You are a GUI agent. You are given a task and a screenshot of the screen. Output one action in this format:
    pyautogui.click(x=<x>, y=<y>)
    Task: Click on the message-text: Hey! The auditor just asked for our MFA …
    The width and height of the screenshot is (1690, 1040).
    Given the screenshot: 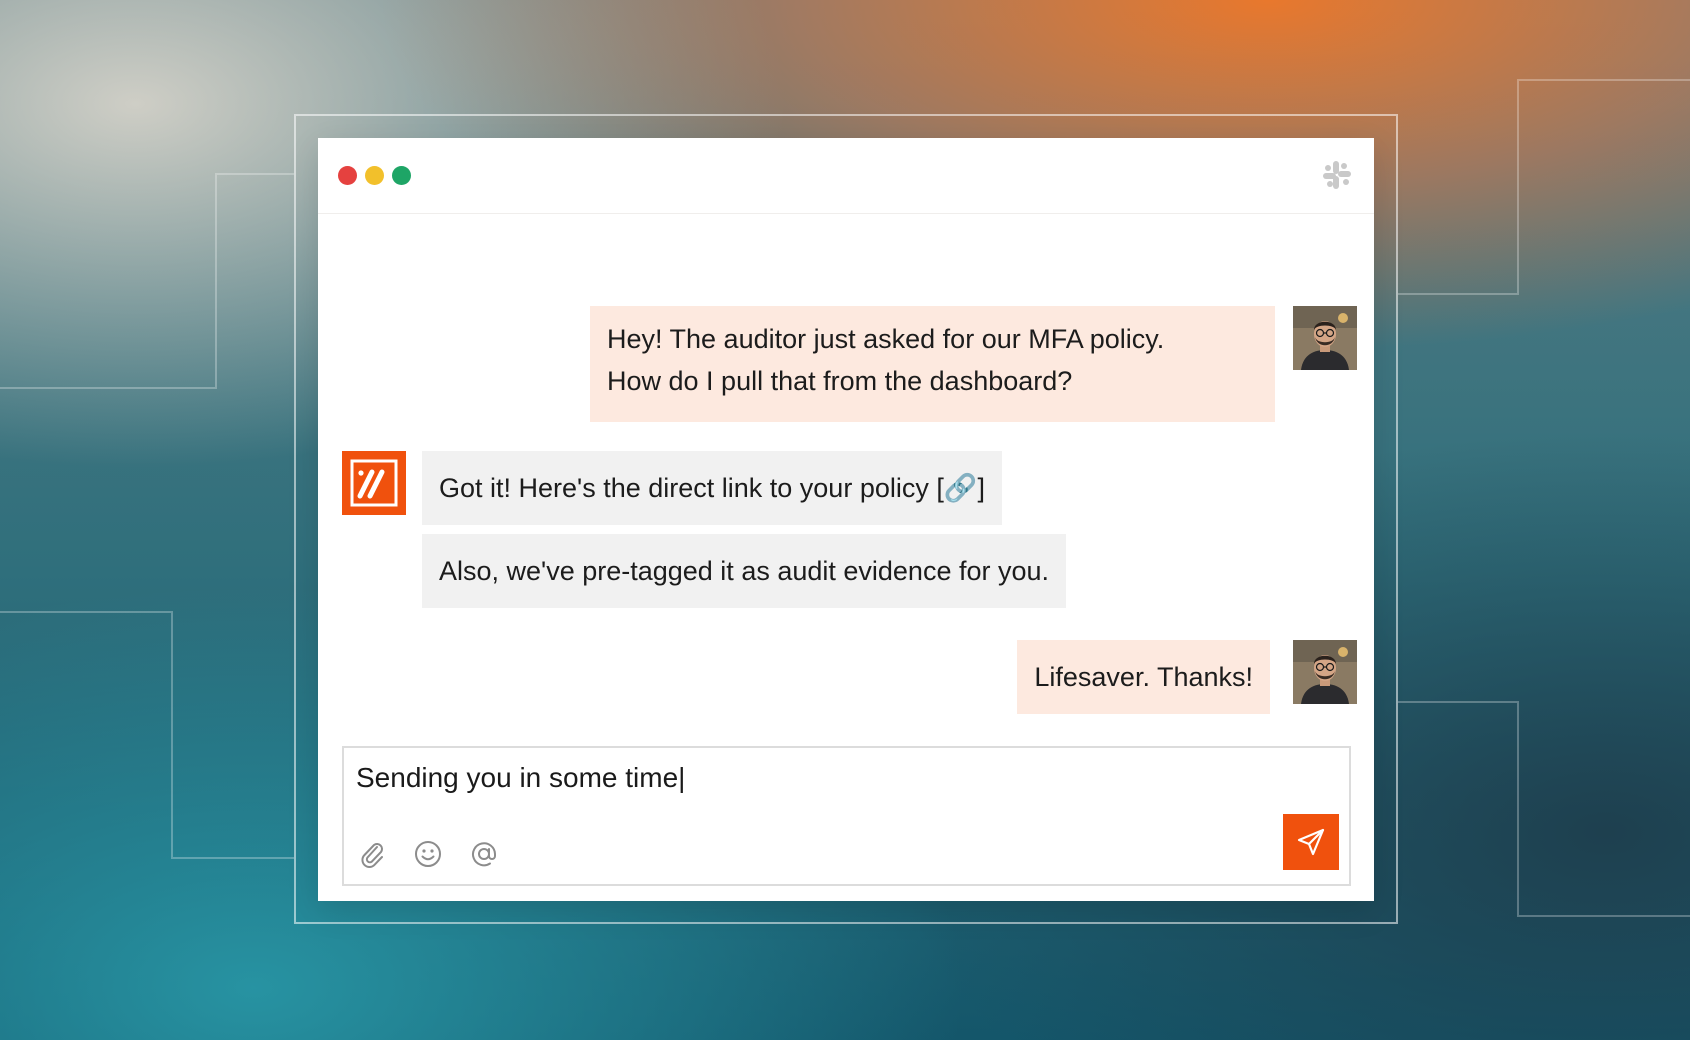 What is the action you would take?
    pyautogui.click(x=886, y=339)
    